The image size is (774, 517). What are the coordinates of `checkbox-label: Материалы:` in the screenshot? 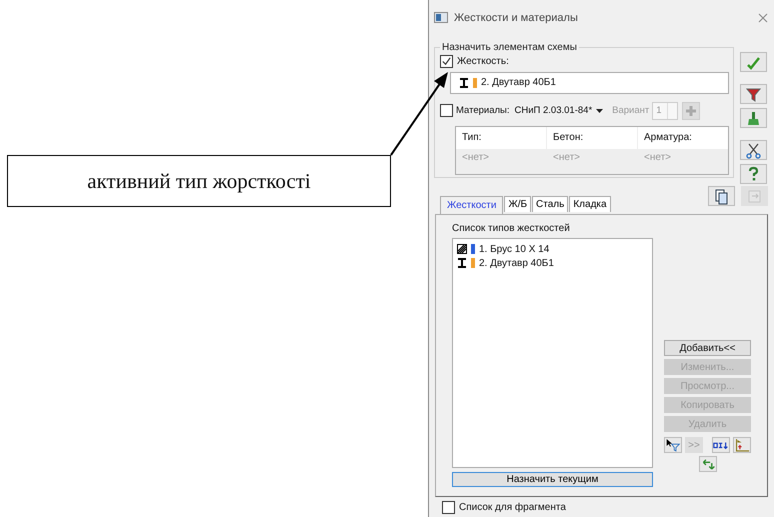 It's located at (483, 110).